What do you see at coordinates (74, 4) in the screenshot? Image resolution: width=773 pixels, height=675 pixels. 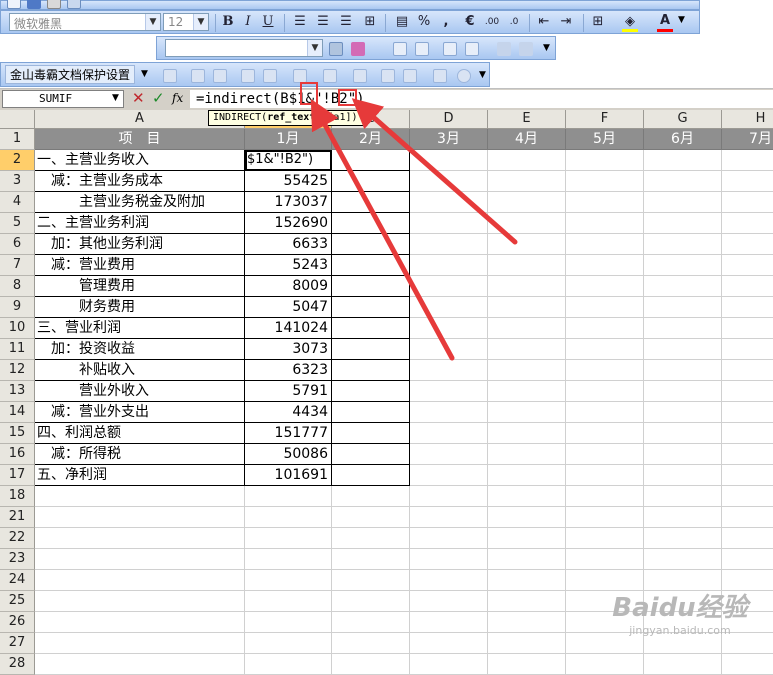 I see `preview-icon` at bounding box center [74, 4].